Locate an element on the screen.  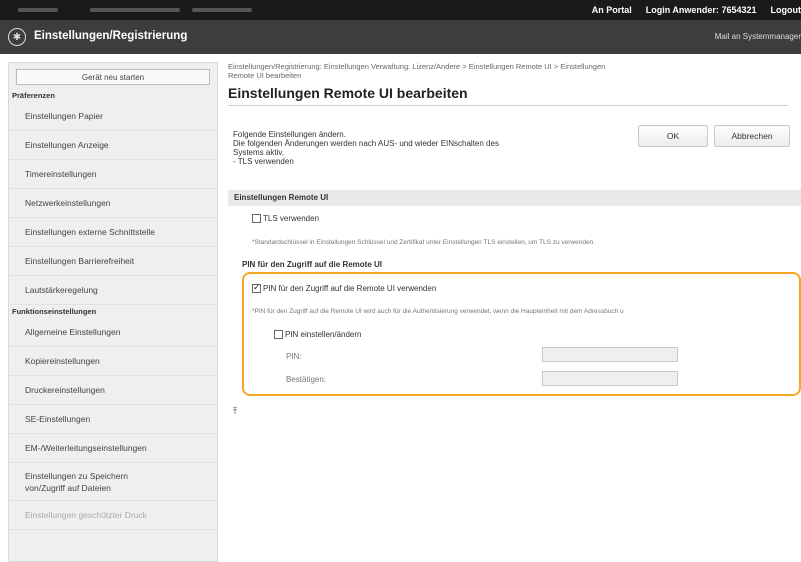
portal-link: An Portal is located at coordinates (612, 10).